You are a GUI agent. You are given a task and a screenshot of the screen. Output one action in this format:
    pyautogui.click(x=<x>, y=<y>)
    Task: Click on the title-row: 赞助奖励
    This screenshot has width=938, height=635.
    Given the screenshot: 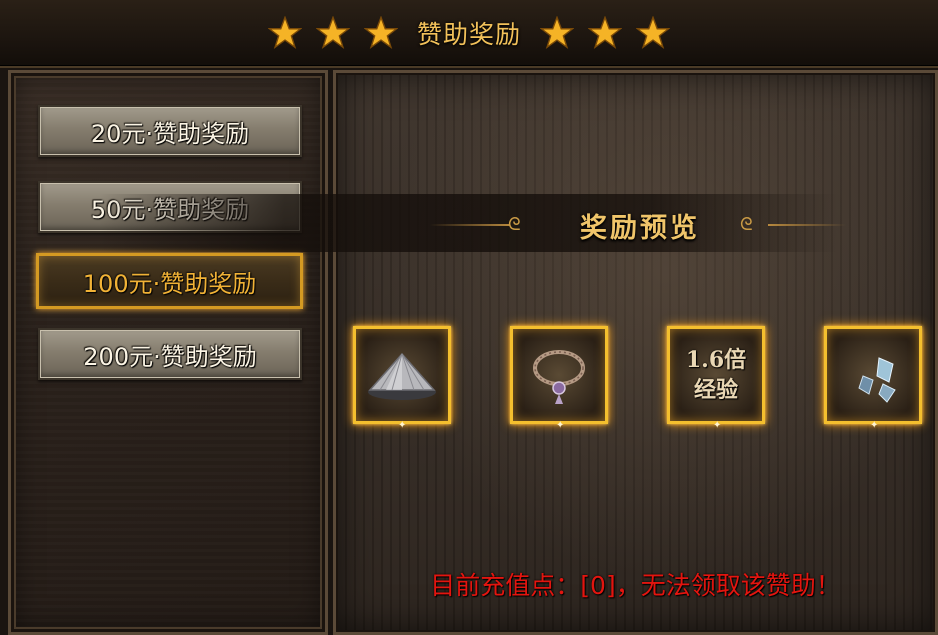 What is the action you would take?
    pyautogui.click(x=469, y=33)
    